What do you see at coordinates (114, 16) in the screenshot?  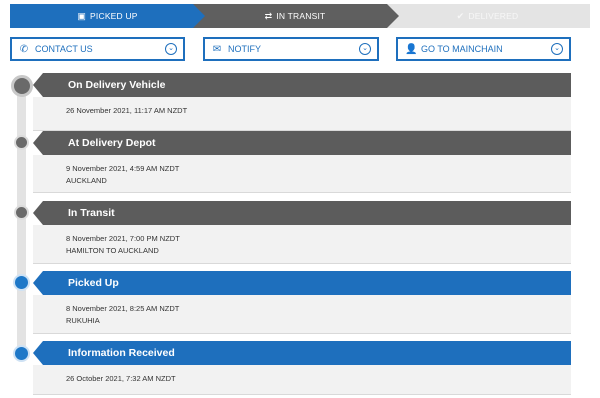 I see `step-label: Picked Up` at bounding box center [114, 16].